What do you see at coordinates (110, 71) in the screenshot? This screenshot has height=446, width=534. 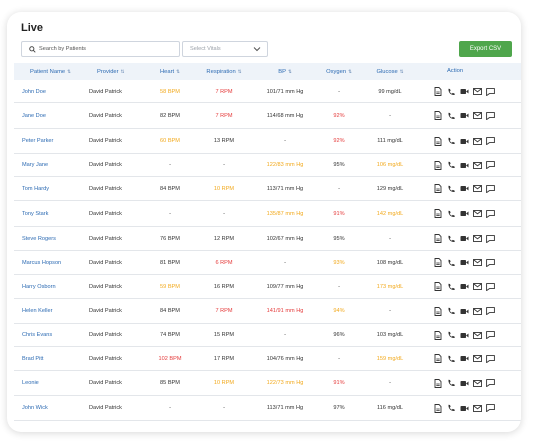 I see `column-header-provider: Provider ⇅` at bounding box center [110, 71].